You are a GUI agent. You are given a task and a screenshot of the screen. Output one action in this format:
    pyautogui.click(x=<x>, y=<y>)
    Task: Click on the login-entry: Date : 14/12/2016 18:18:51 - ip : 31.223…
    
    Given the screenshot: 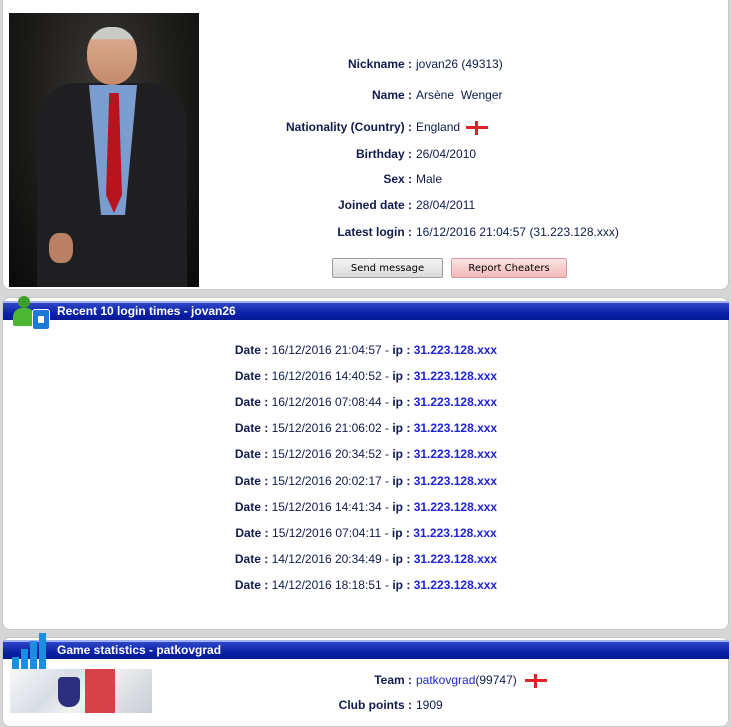 What is the action you would take?
    pyautogui.click(x=366, y=585)
    